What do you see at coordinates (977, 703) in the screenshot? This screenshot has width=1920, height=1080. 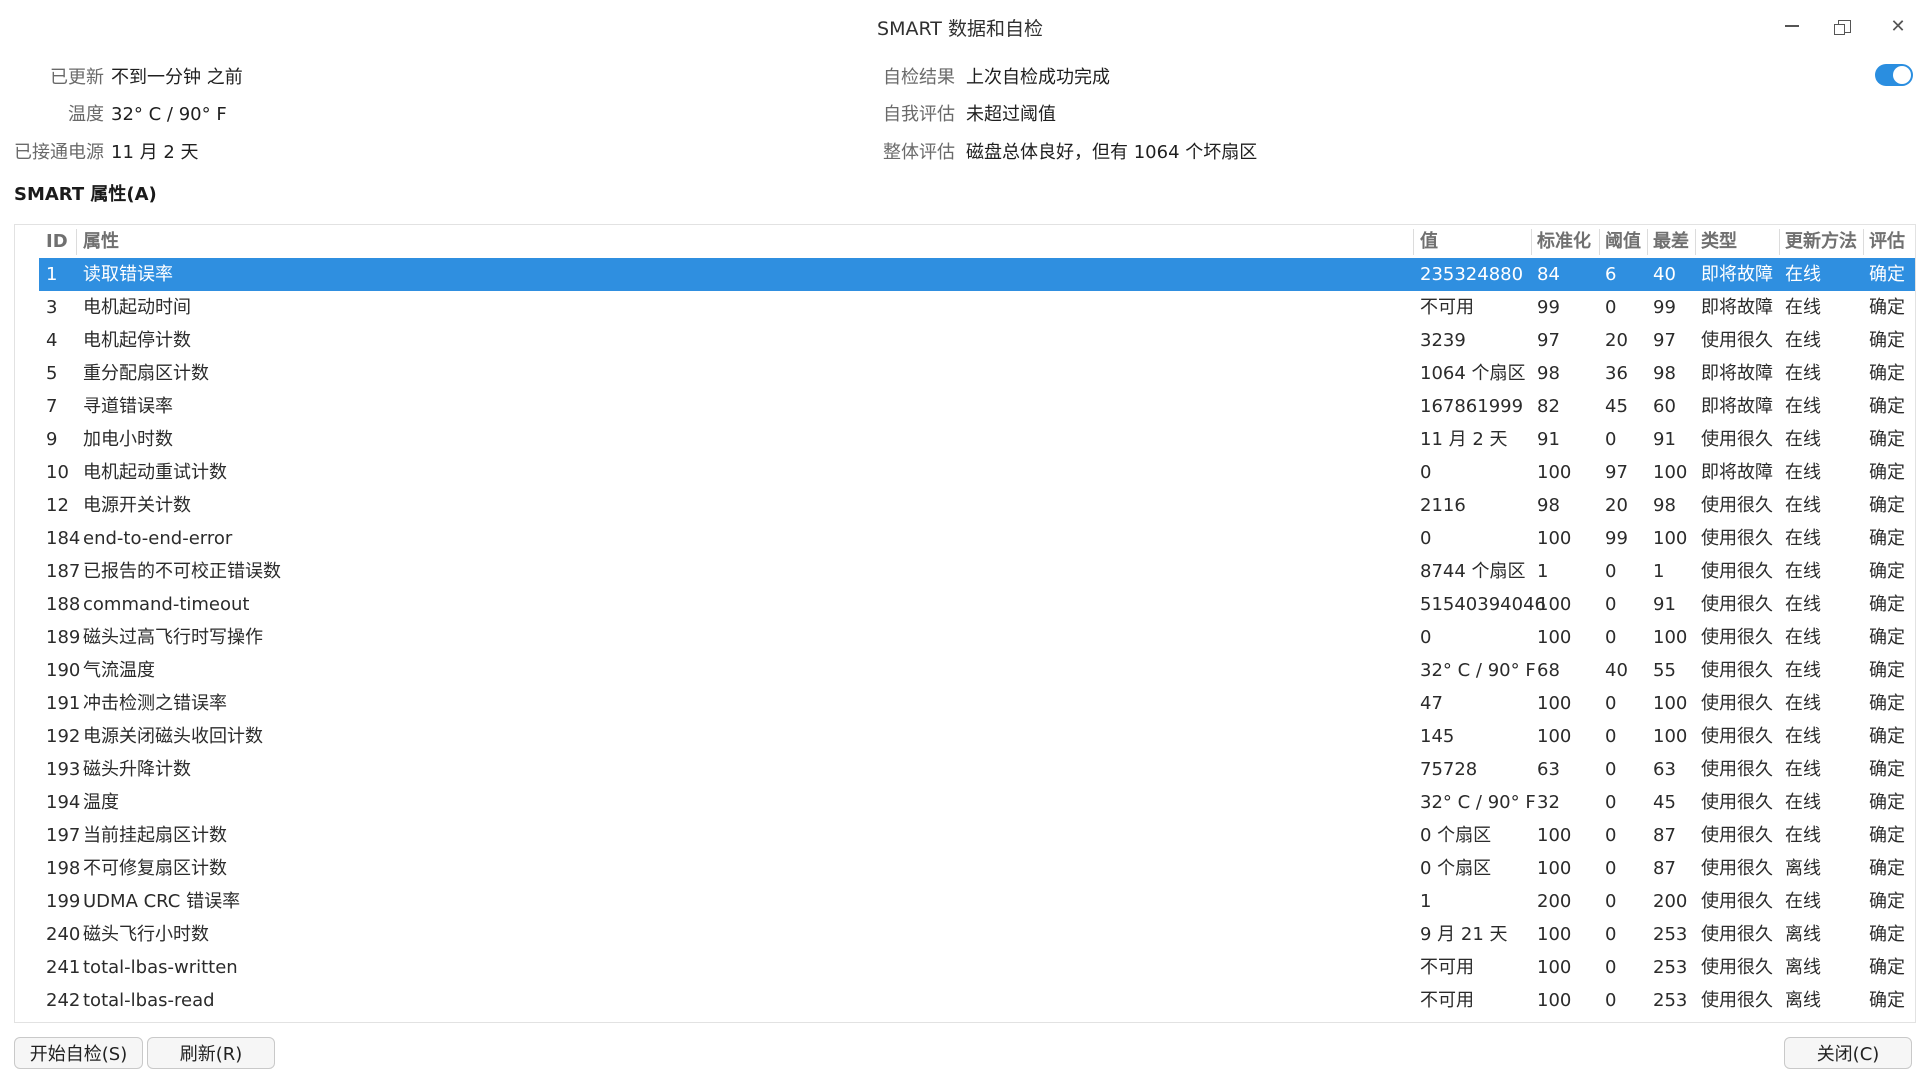 I see `table-row: 191 冲击检测之错误率 47 100 0 100 使用很久 在线 确定` at bounding box center [977, 703].